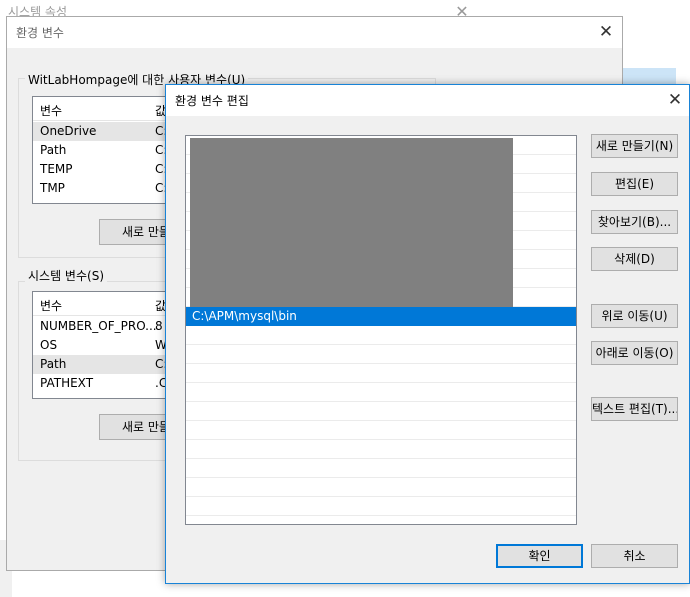 This screenshot has width=690, height=597. What do you see at coordinates (427, 100) in the screenshot?
I see `edit-dialog-titlebar: 환경 변수 편집 ✕` at bounding box center [427, 100].